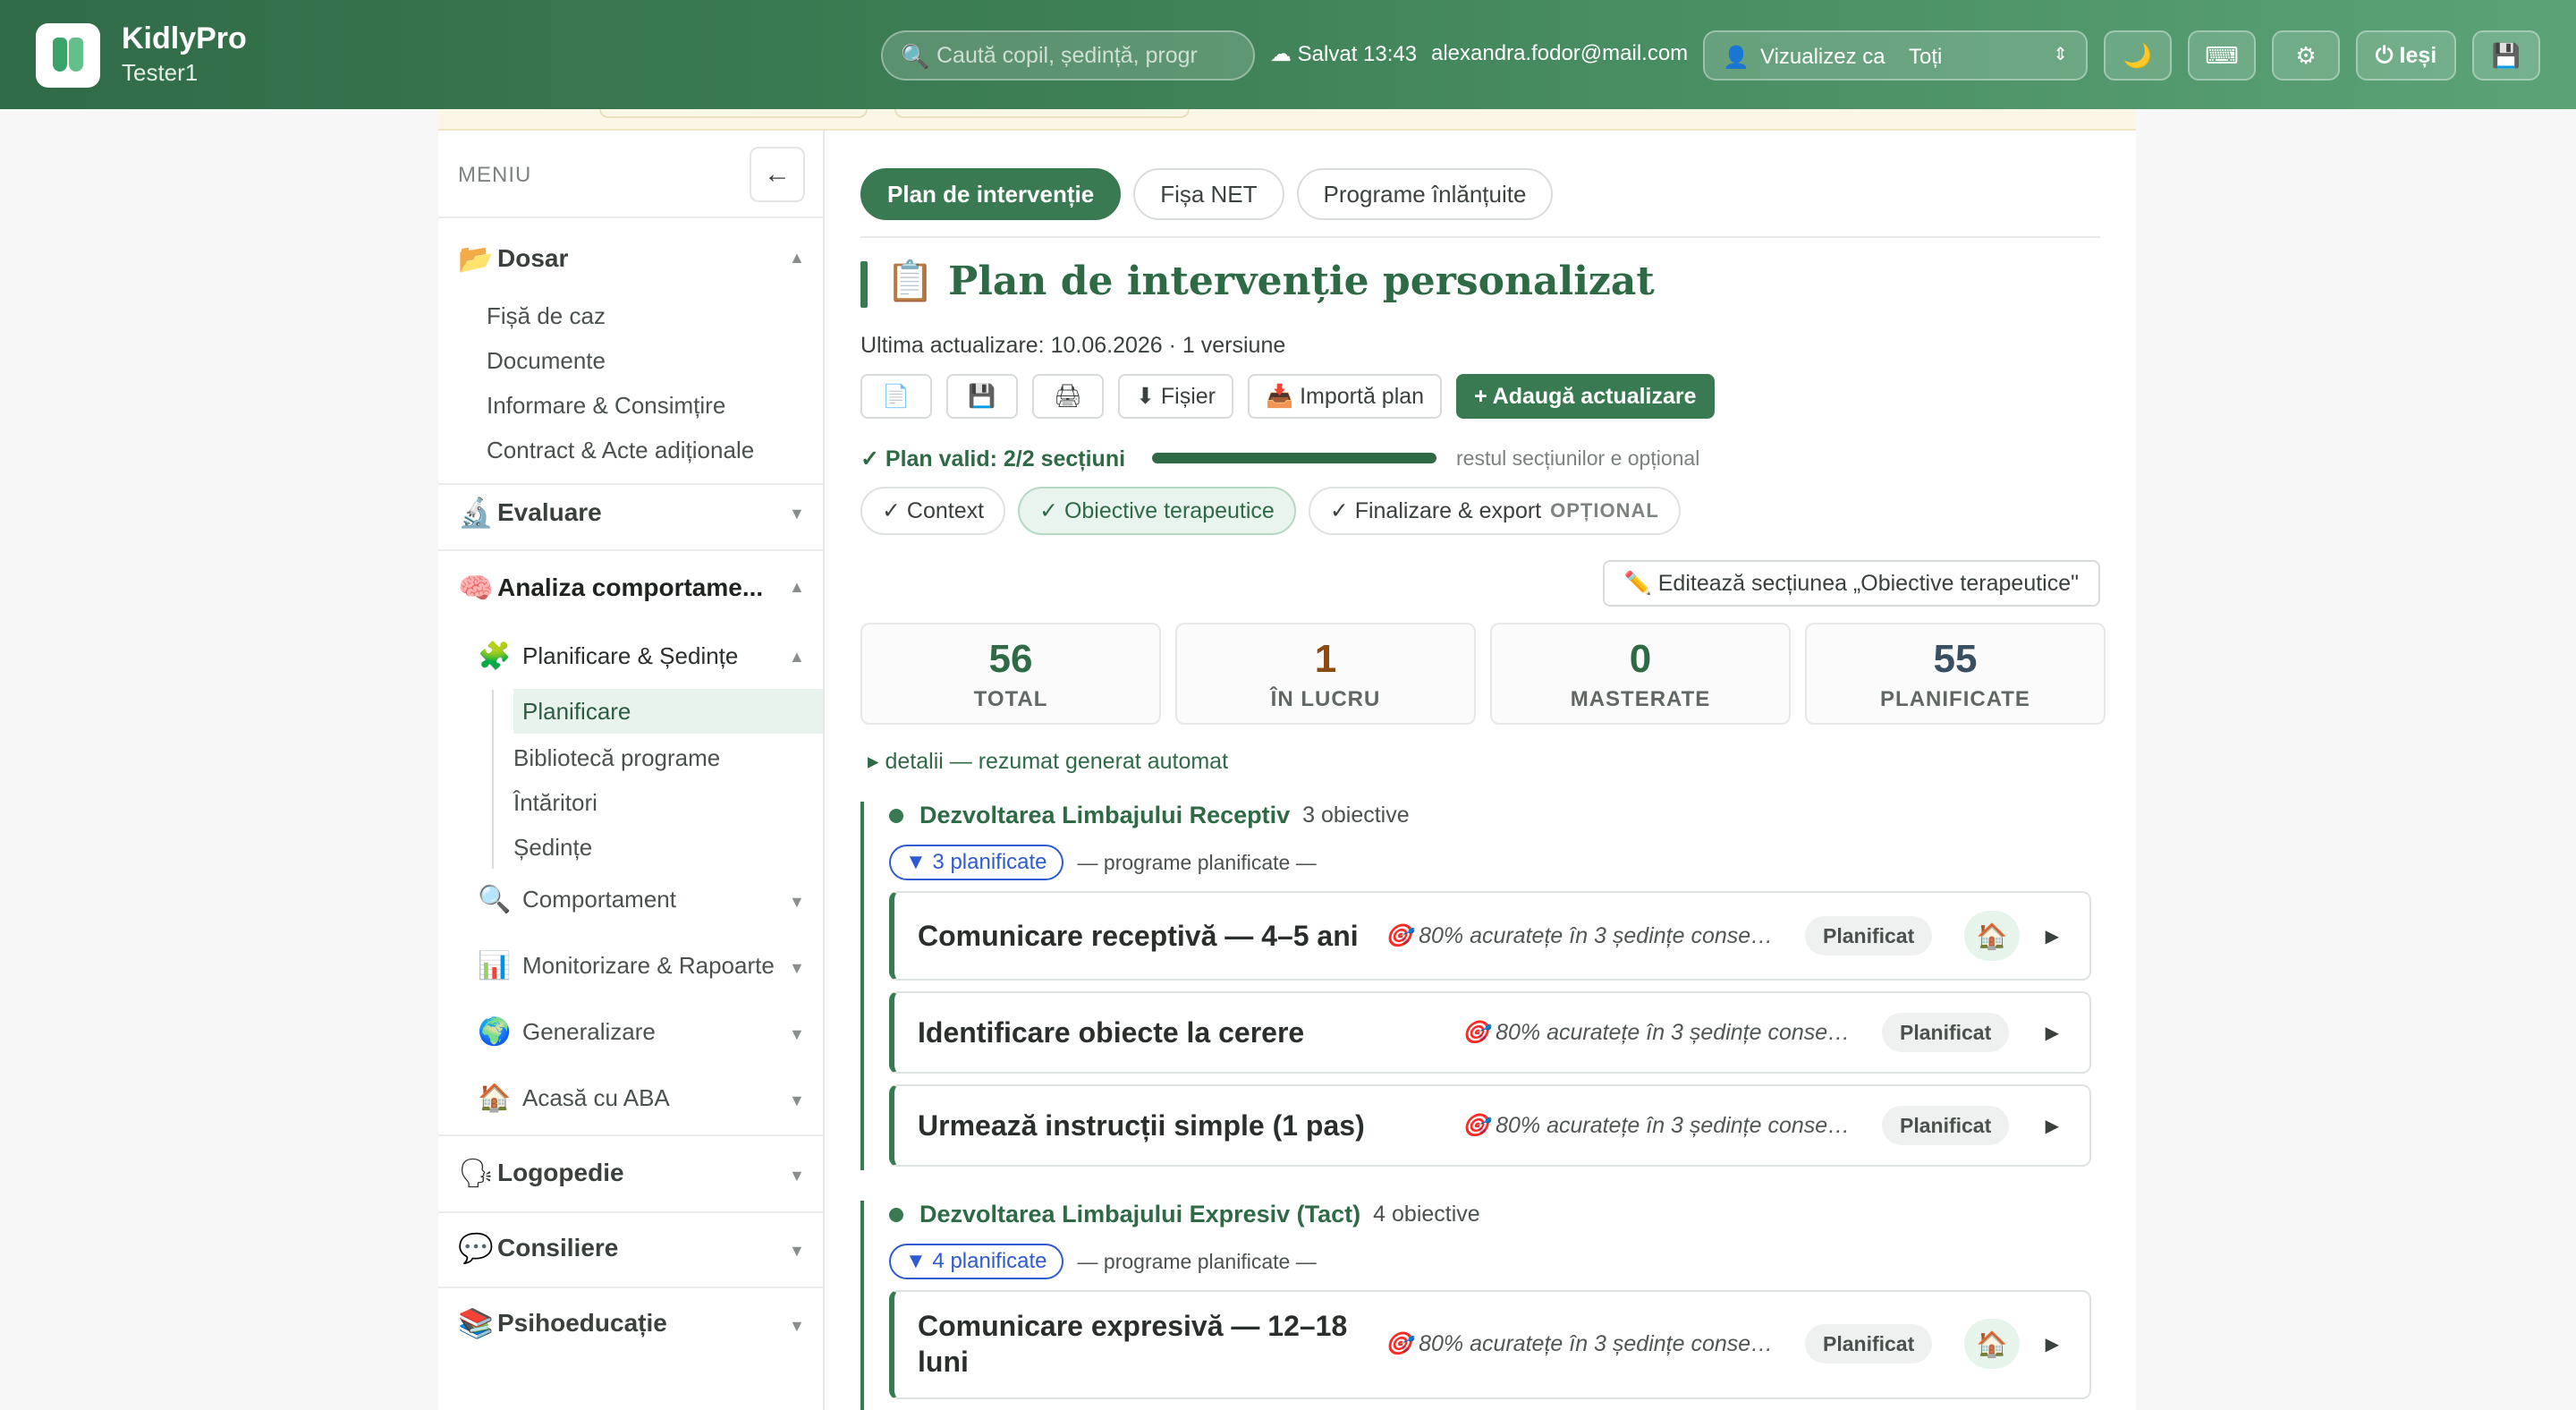 The width and height of the screenshot is (2576, 1410). I want to click on keyboard-icon: ⌨, so click(2222, 55).